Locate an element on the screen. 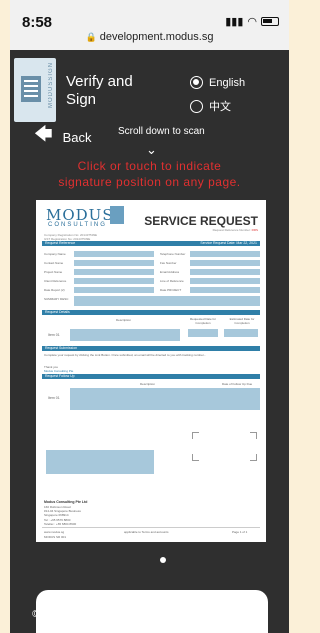 This screenshot has height=633, width=320. company-logo-icon is located at coordinates (117, 215).